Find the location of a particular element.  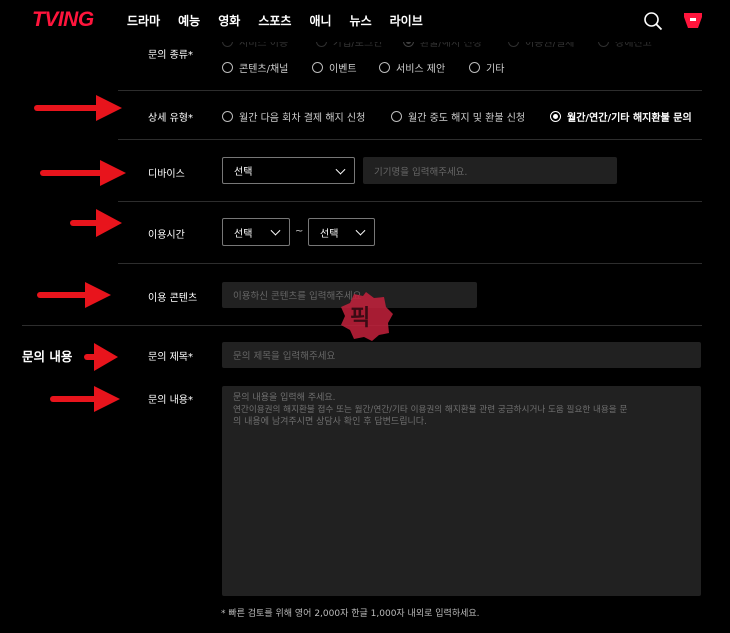

body-placeholder-line: 문의 내용을 입력해 주세요. is located at coordinates (284, 398).